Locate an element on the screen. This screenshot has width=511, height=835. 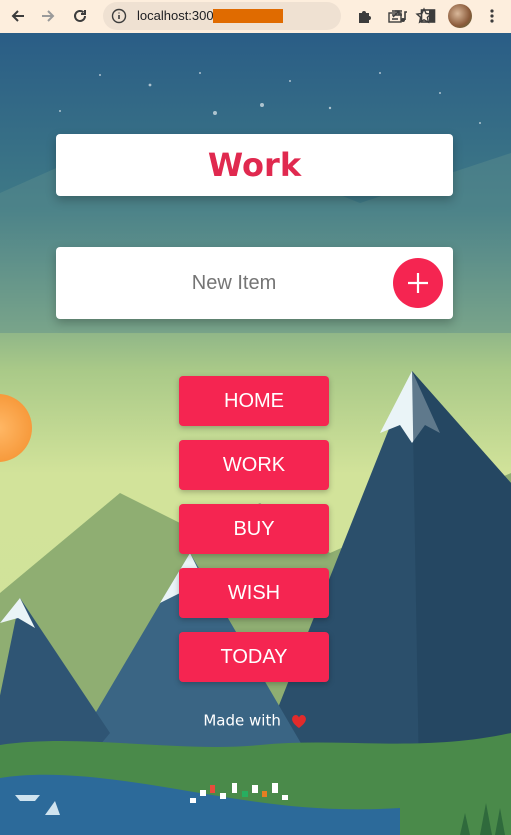
extensions-puzzle-icon is located at coordinates (365, 16).